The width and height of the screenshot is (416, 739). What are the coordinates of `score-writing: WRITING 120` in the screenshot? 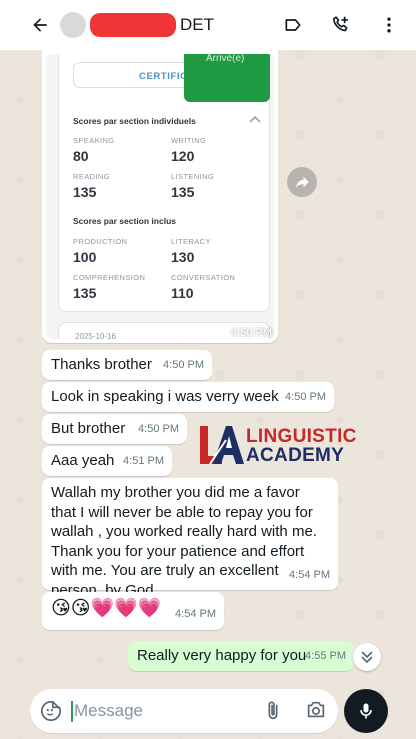 It's located at (189, 150).